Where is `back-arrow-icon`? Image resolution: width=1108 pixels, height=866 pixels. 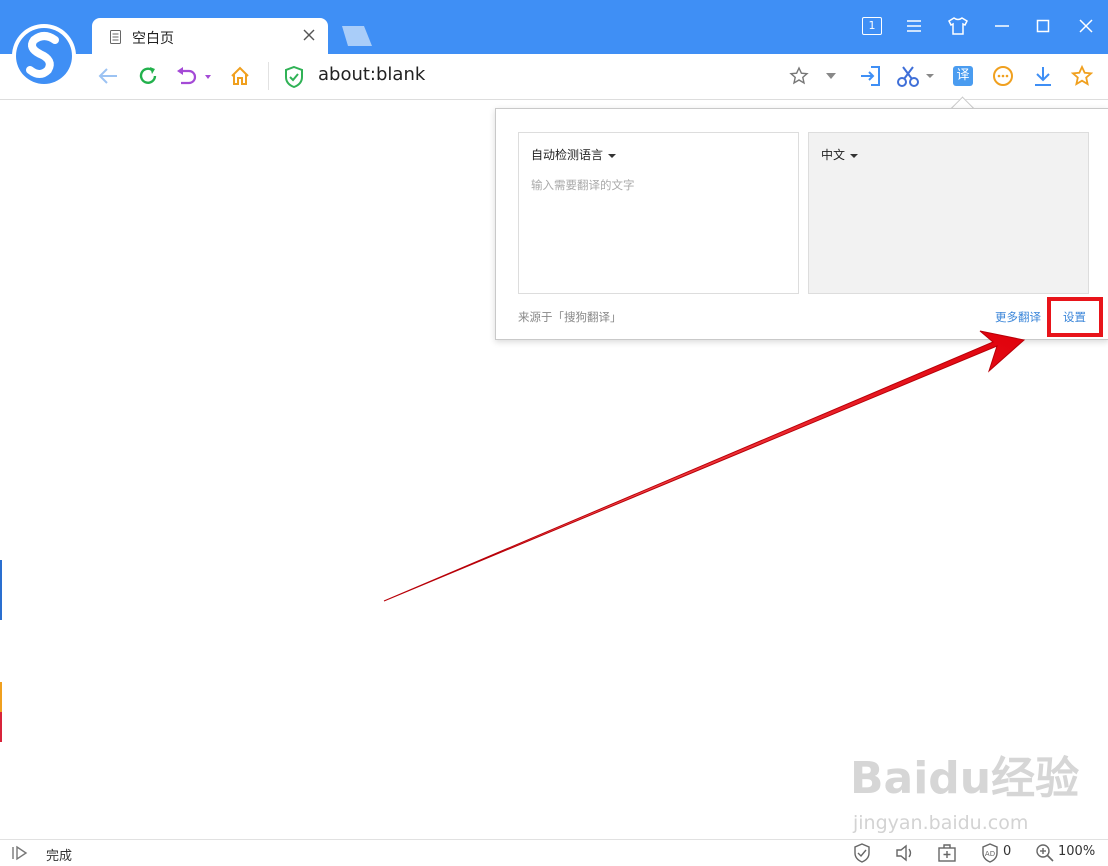 back-arrow-icon is located at coordinates (107, 76).